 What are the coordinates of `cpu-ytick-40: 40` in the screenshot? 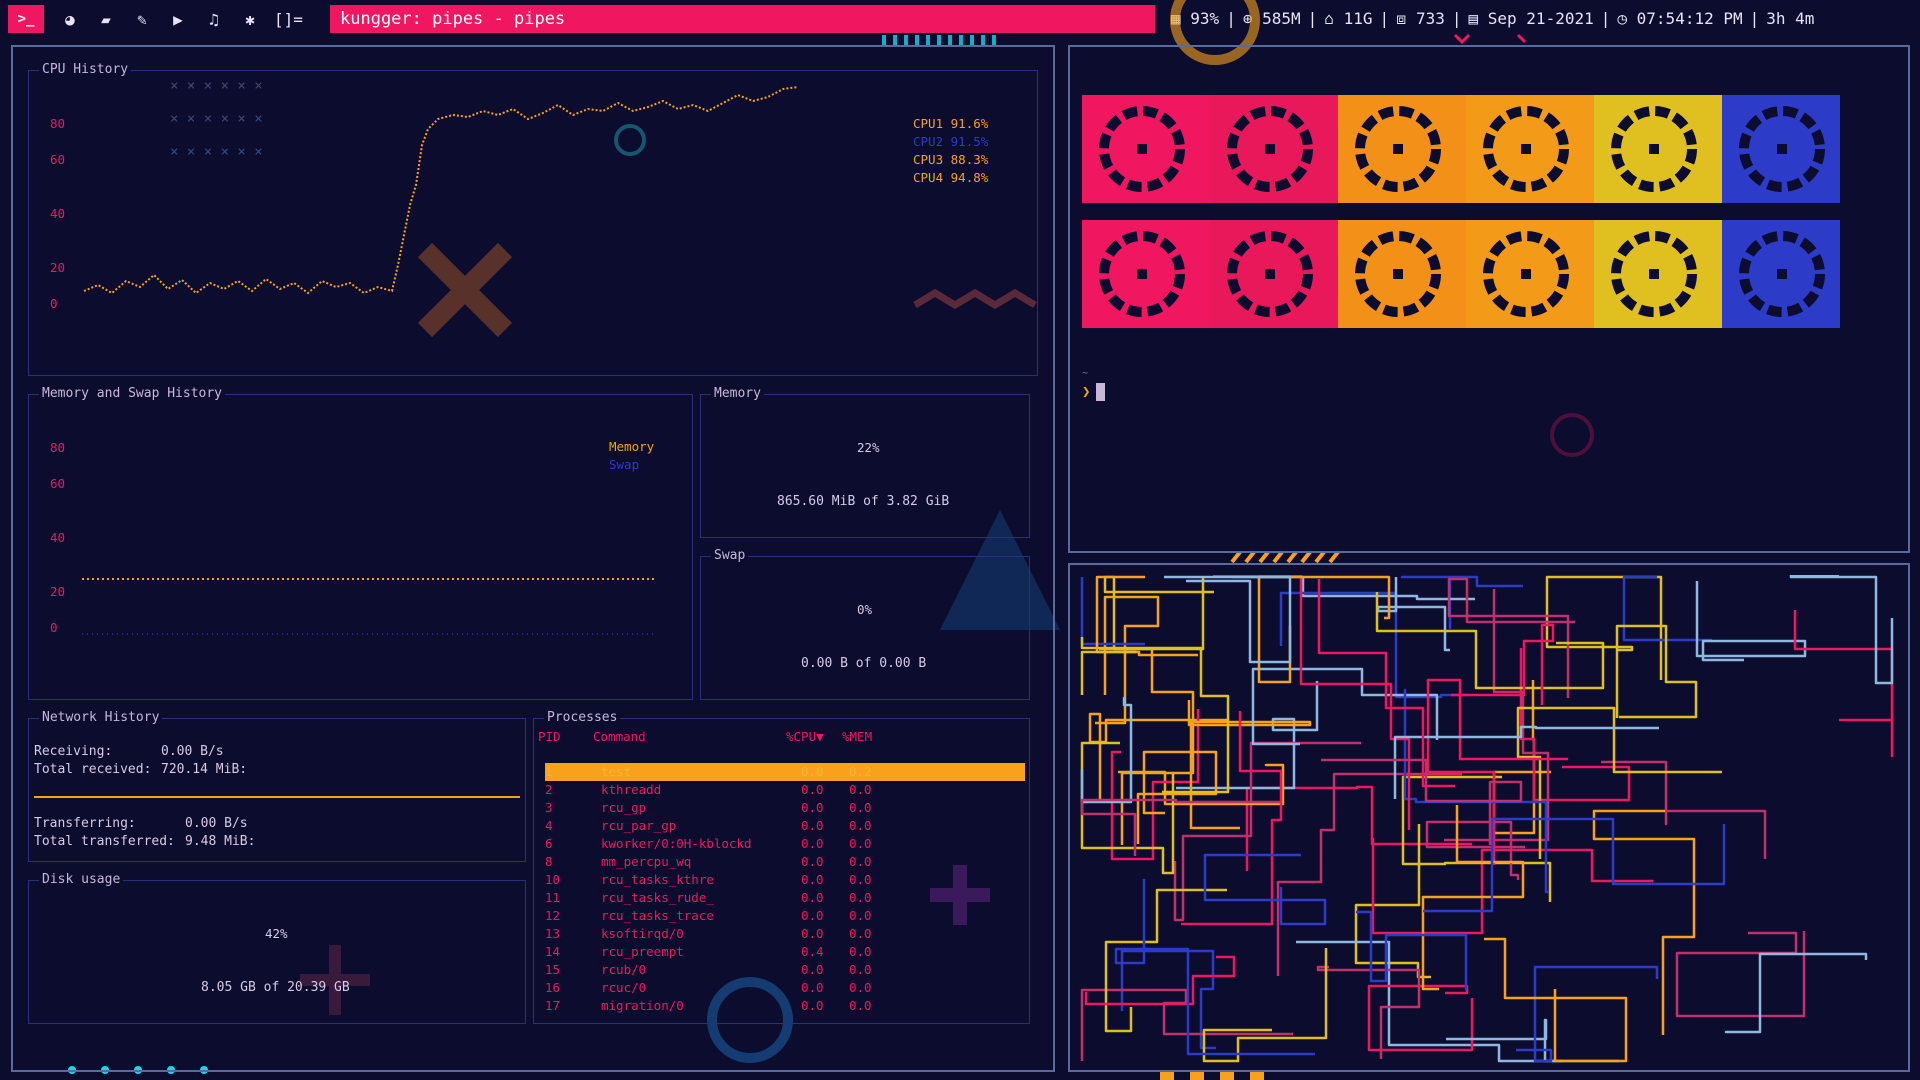 It's located at (58, 213).